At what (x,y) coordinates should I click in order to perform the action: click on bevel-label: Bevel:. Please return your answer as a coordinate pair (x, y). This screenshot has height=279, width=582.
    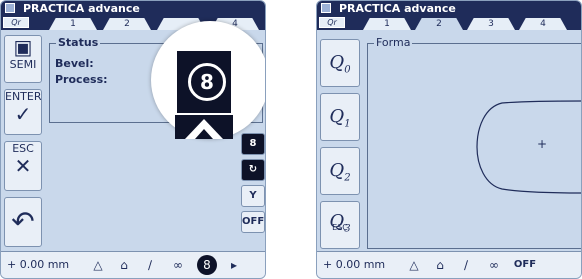
    Looking at the image, I should click on (74, 63).